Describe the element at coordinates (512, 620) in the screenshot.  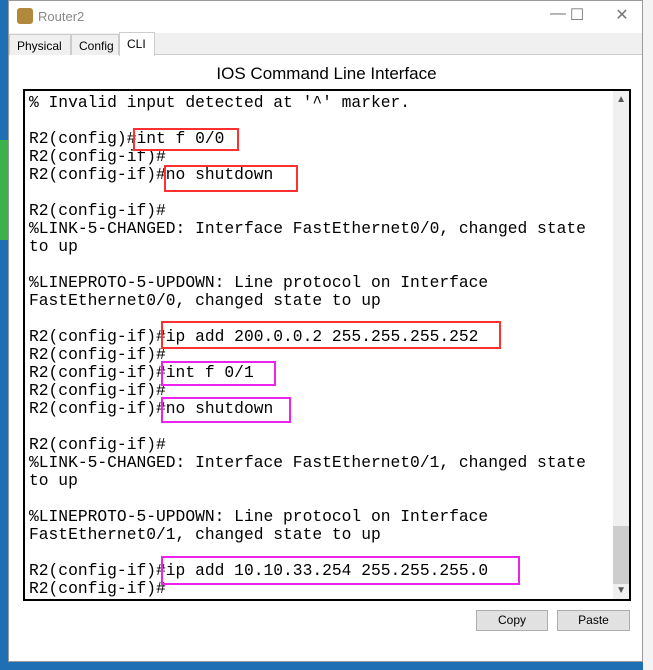
I see `copy-button: Copy` at that location.